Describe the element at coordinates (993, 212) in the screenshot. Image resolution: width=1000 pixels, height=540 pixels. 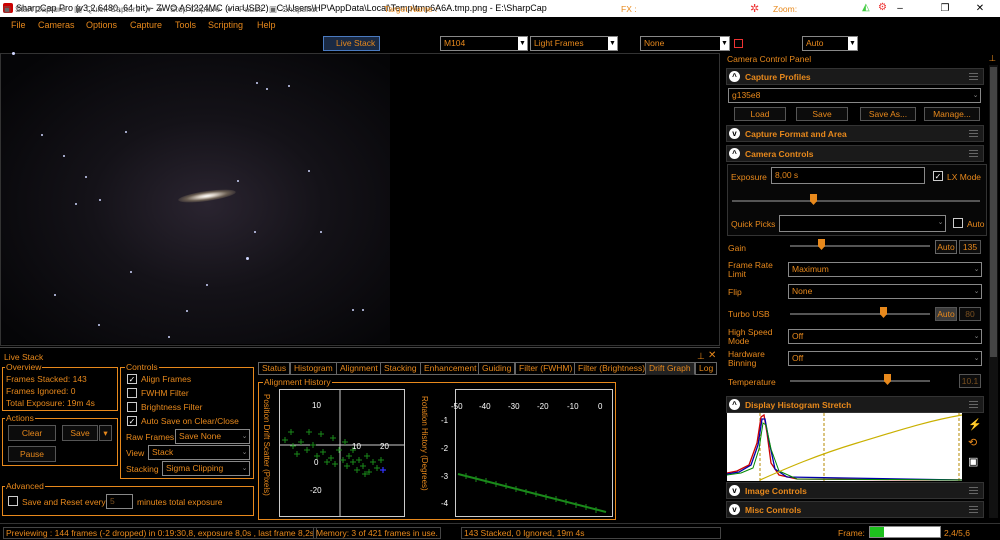
I see `panel-scrollbar-thumb` at that location.